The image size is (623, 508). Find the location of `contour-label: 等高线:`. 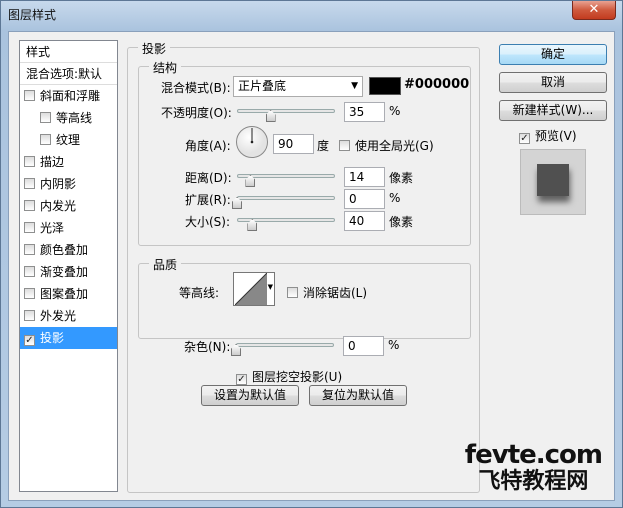

contour-label: 等高线: is located at coordinates (199, 293).